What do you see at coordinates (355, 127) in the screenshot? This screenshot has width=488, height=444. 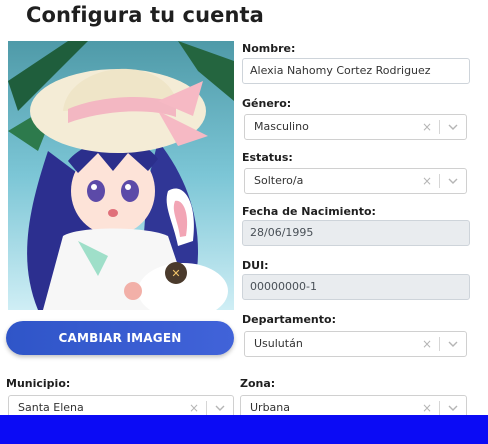 I see `genero-select: Masculino ×` at bounding box center [355, 127].